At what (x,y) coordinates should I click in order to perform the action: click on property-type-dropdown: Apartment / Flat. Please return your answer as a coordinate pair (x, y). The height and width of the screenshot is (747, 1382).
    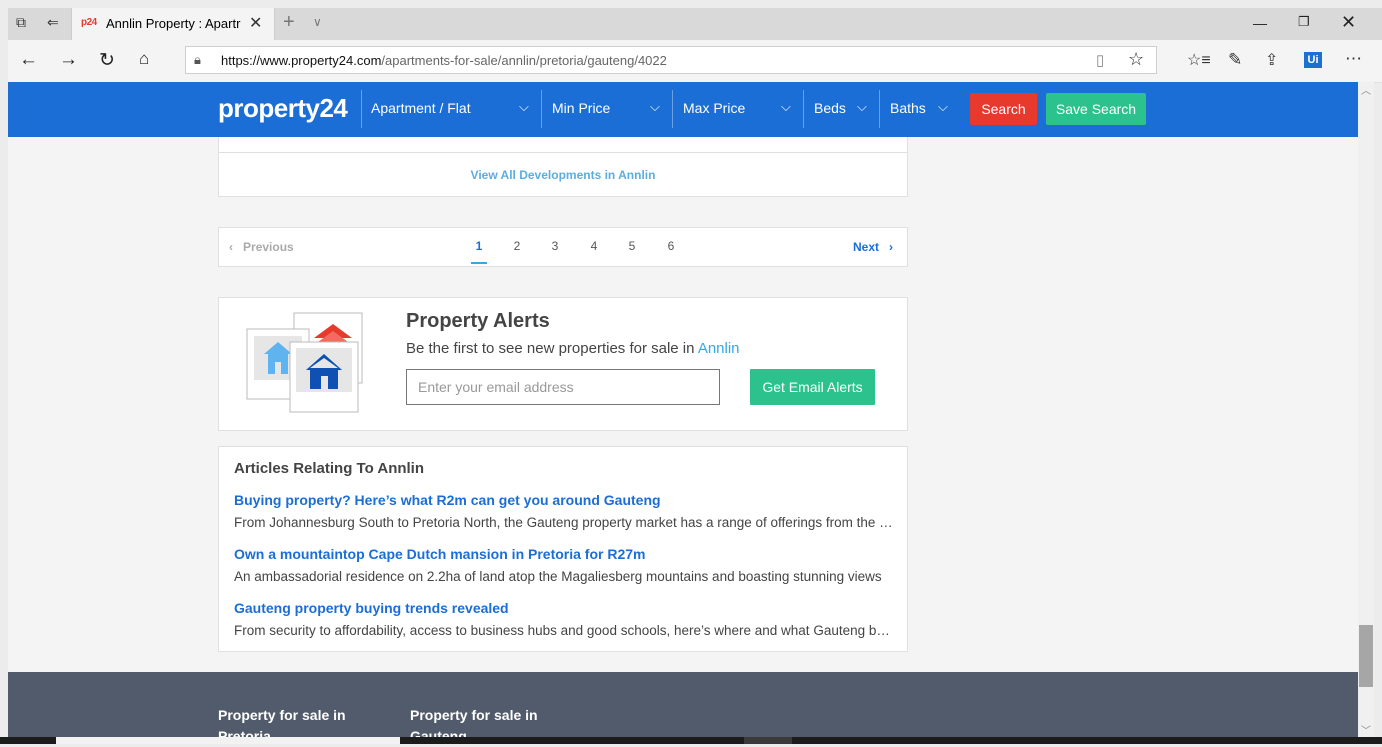
    Looking at the image, I should click on (421, 108).